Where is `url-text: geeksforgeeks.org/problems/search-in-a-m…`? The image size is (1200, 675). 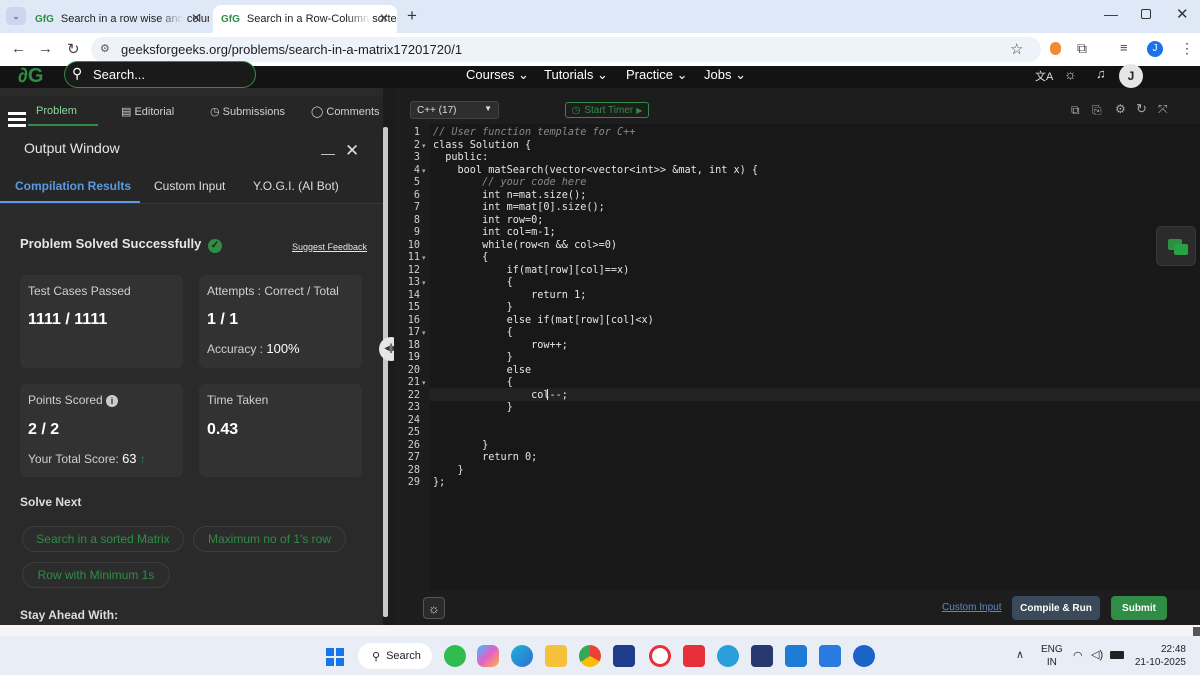 url-text: geeksforgeeks.org/problems/search-in-a-m… is located at coordinates (291, 49).